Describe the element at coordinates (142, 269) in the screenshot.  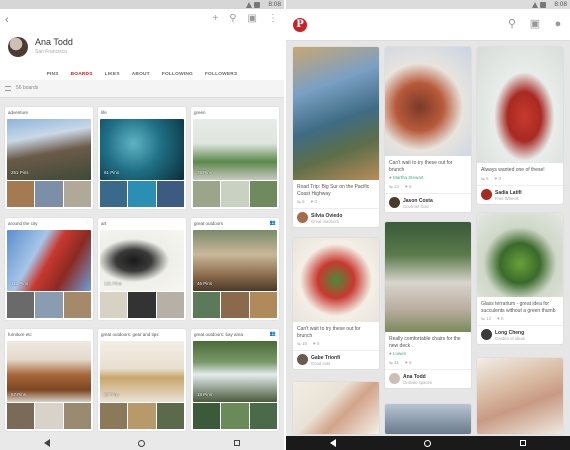
I see `board-card: art 121 Pins` at that location.